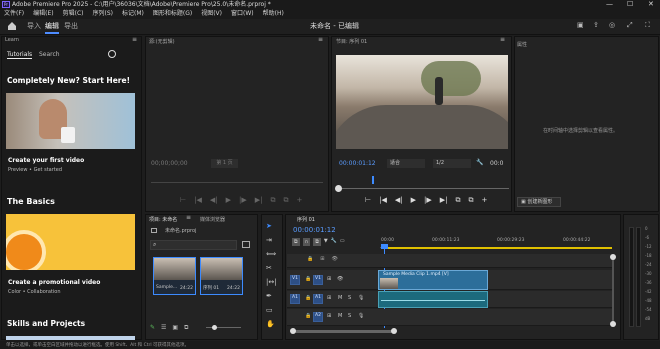 The image size is (660, 349). What do you see at coordinates (406, 163) in the screenshot?
I see `zoom-select: 适合` at bounding box center [406, 163].